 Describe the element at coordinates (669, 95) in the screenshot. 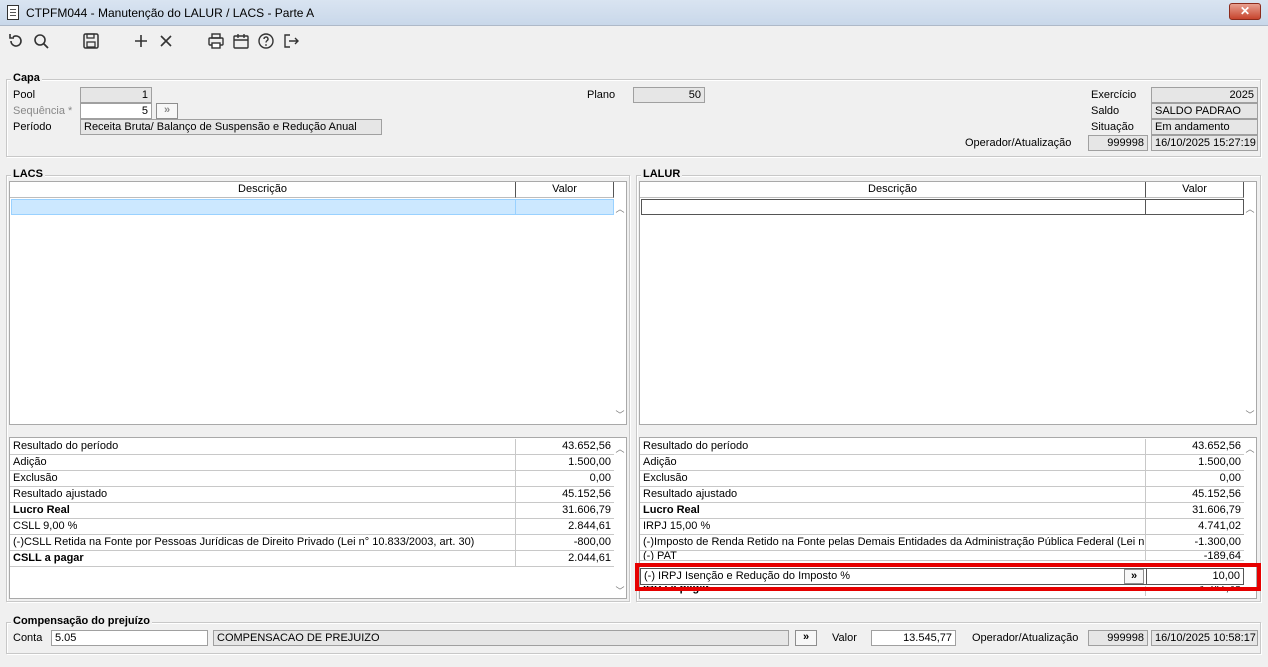

I see `plano-field: 50` at that location.